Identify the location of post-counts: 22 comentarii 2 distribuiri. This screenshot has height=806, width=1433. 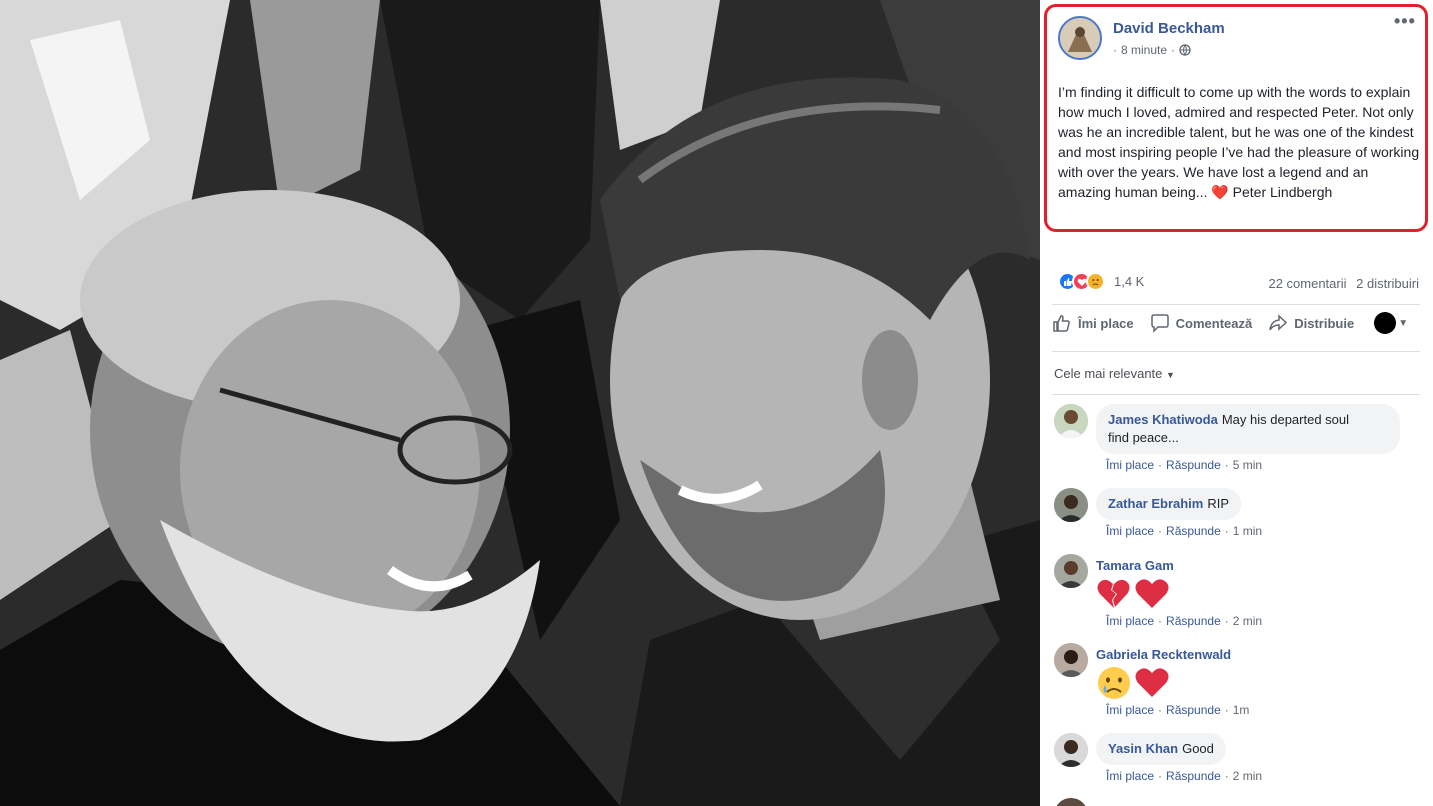
(1340, 283).